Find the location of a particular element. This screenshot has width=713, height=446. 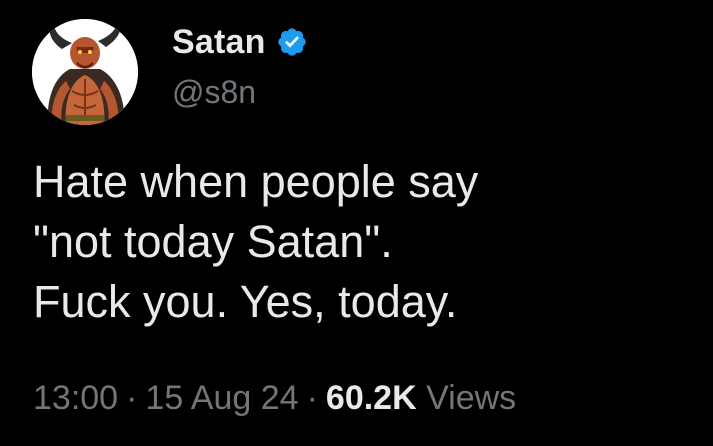

author-avatar is located at coordinates (85, 72).